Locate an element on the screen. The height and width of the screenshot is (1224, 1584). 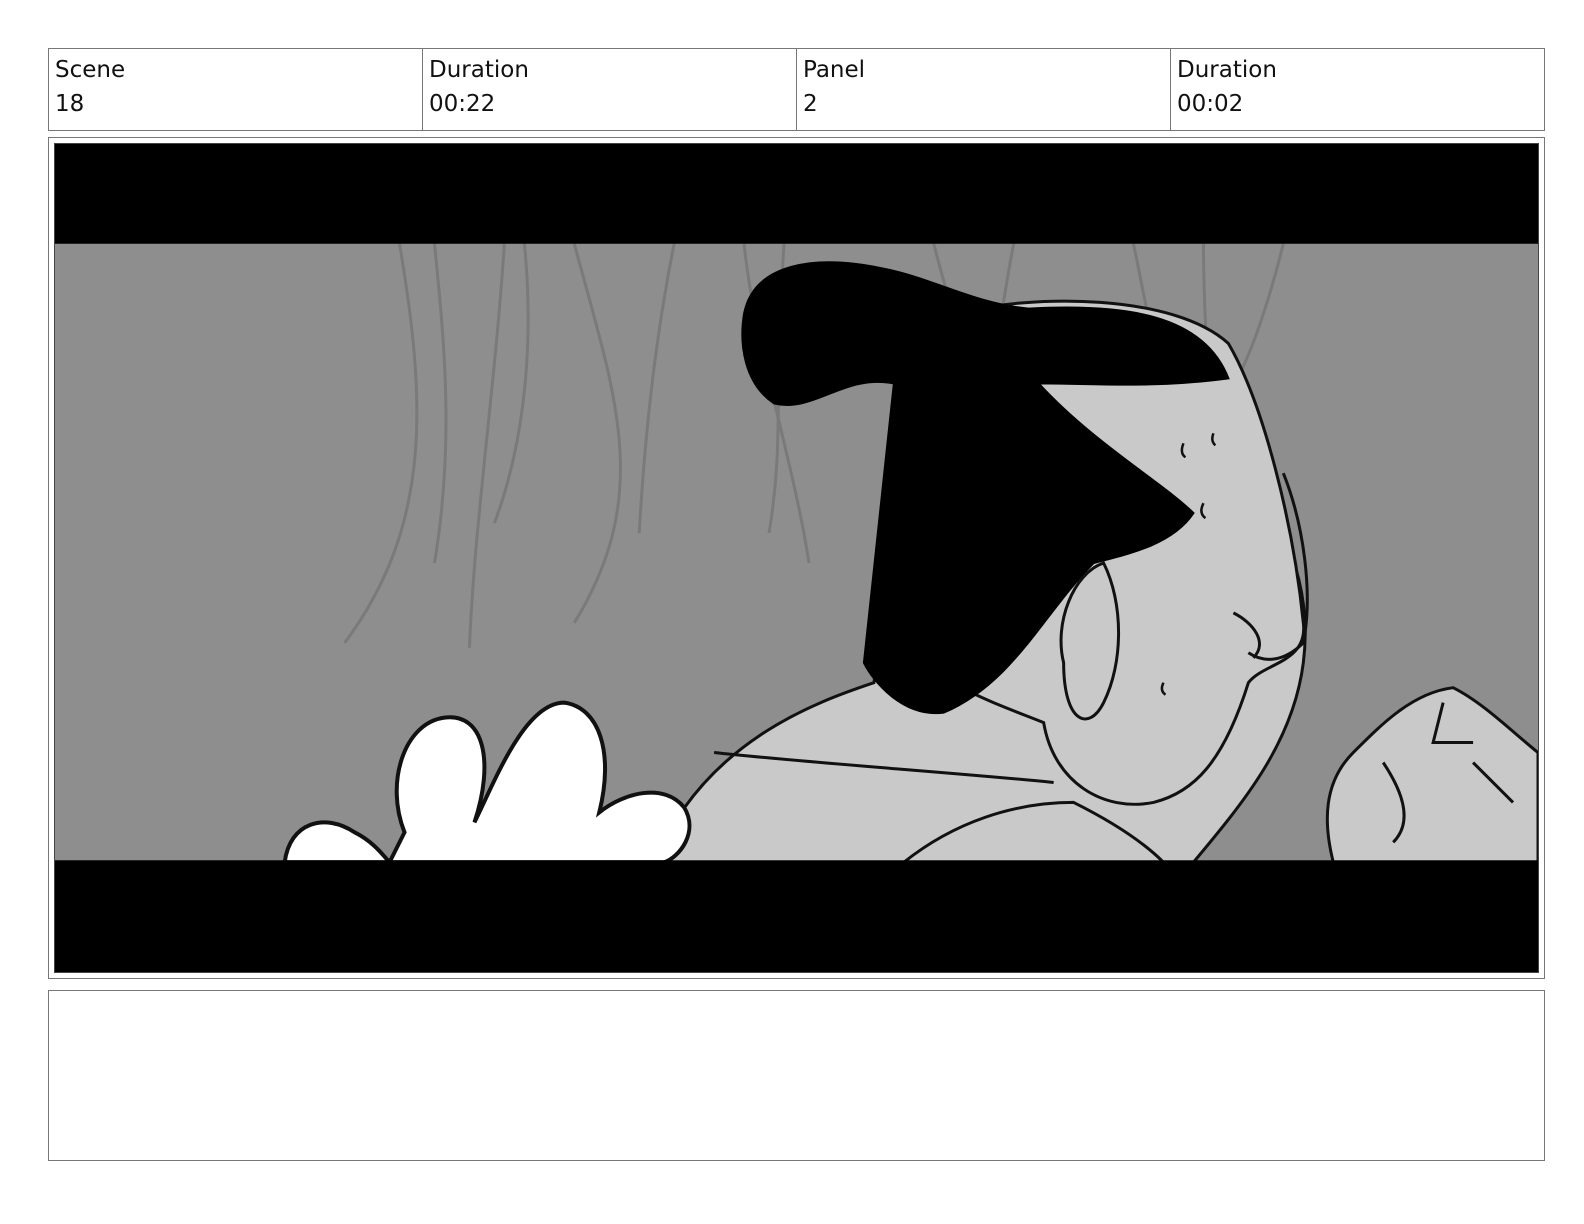
panel-duration-value: 00:02 is located at coordinates (1210, 104).